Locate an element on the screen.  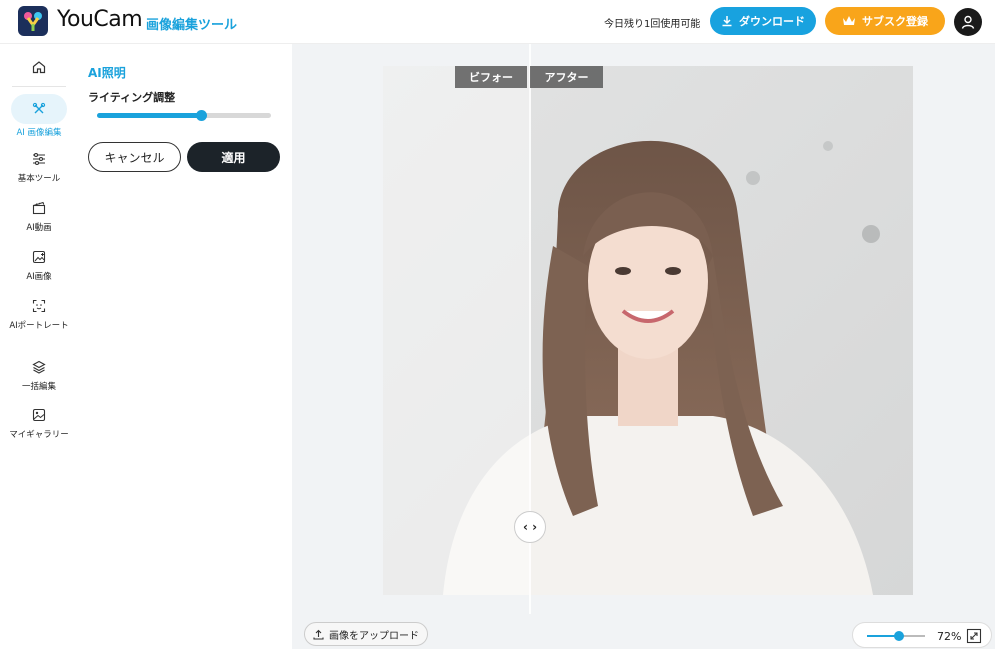
layers-icon is located at coordinates (39, 367).